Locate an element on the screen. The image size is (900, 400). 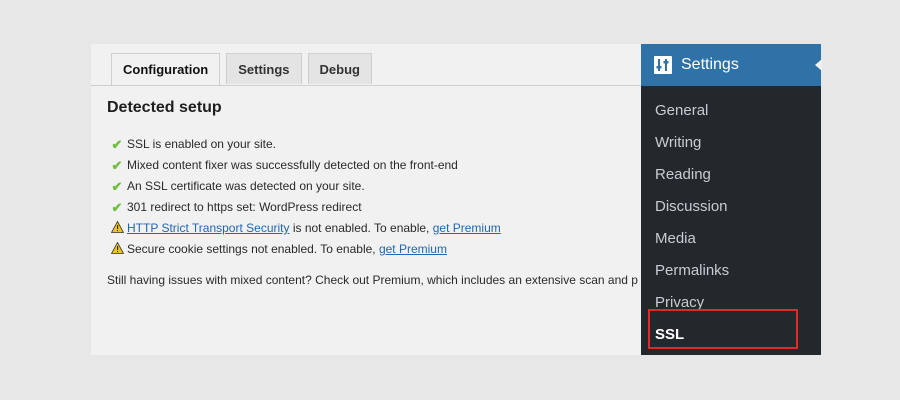
tab-settings: Settings is located at coordinates (264, 68).